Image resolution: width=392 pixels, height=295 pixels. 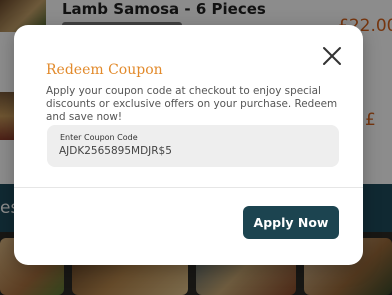 What do you see at coordinates (188, 187) in the screenshot?
I see `divider` at bounding box center [188, 187].